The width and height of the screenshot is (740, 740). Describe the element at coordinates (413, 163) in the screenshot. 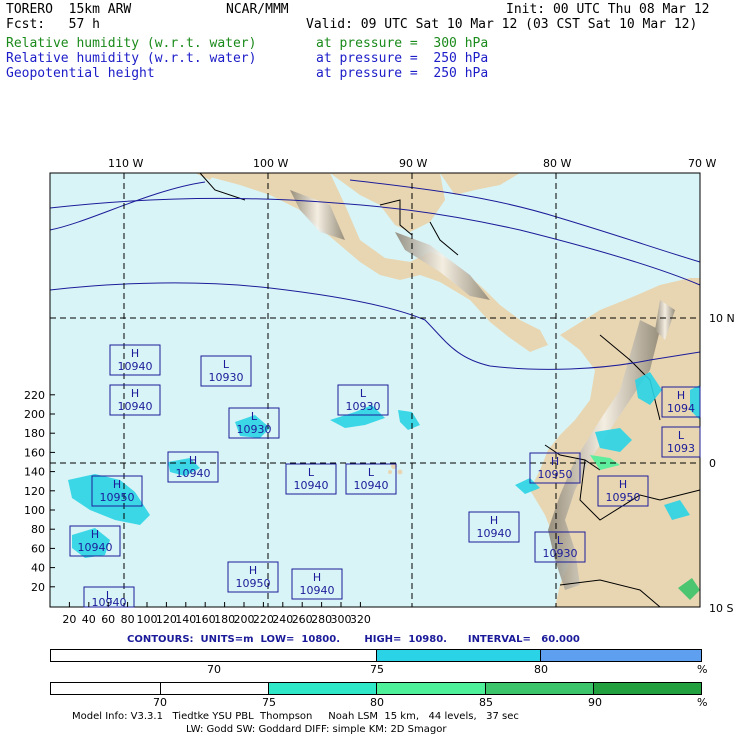

I see `lon-label-90w: 90 W` at that location.